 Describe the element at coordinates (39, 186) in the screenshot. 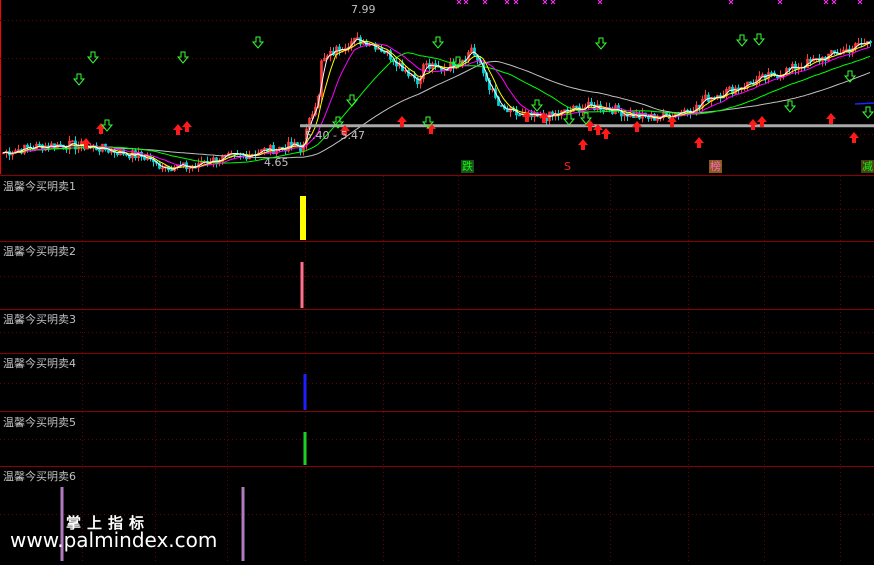

I see `panel-title-1: 温馨今买明卖1` at that location.